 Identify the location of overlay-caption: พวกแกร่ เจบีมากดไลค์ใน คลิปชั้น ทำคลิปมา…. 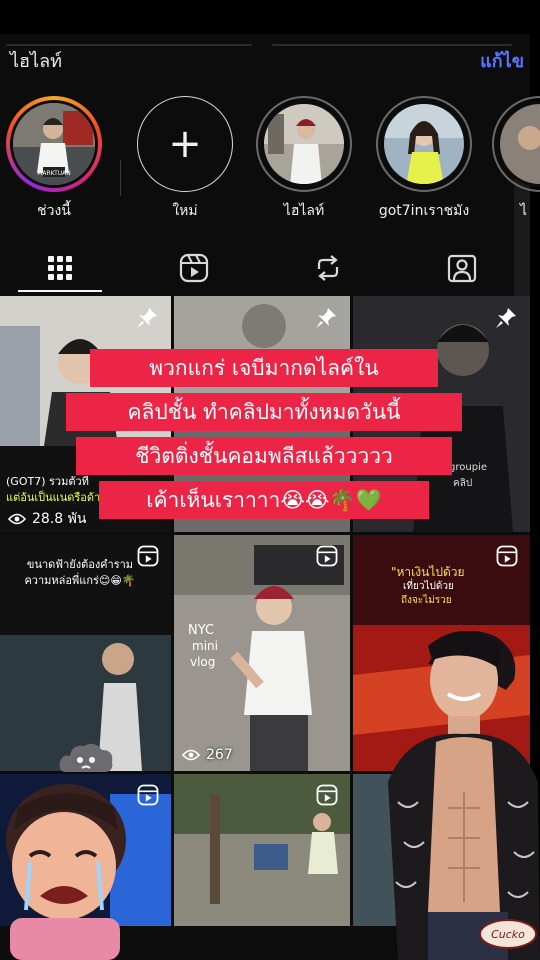
(264, 434).